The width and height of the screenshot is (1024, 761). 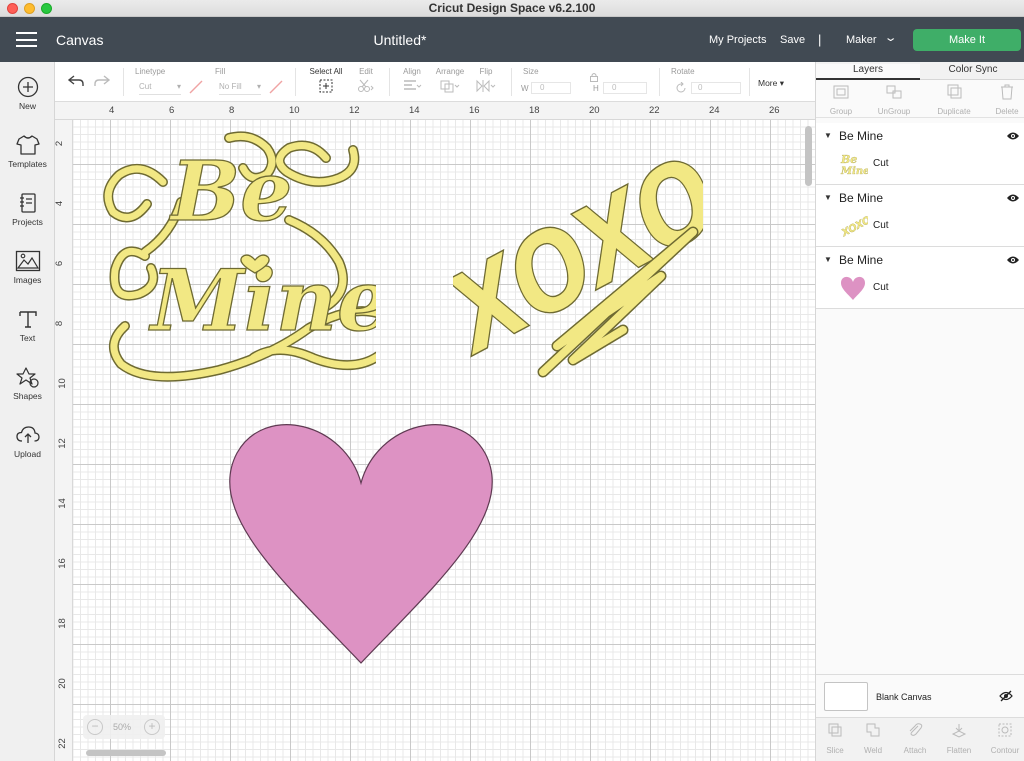 I want to click on shapes-button: Shapes, so click(x=27, y=391).